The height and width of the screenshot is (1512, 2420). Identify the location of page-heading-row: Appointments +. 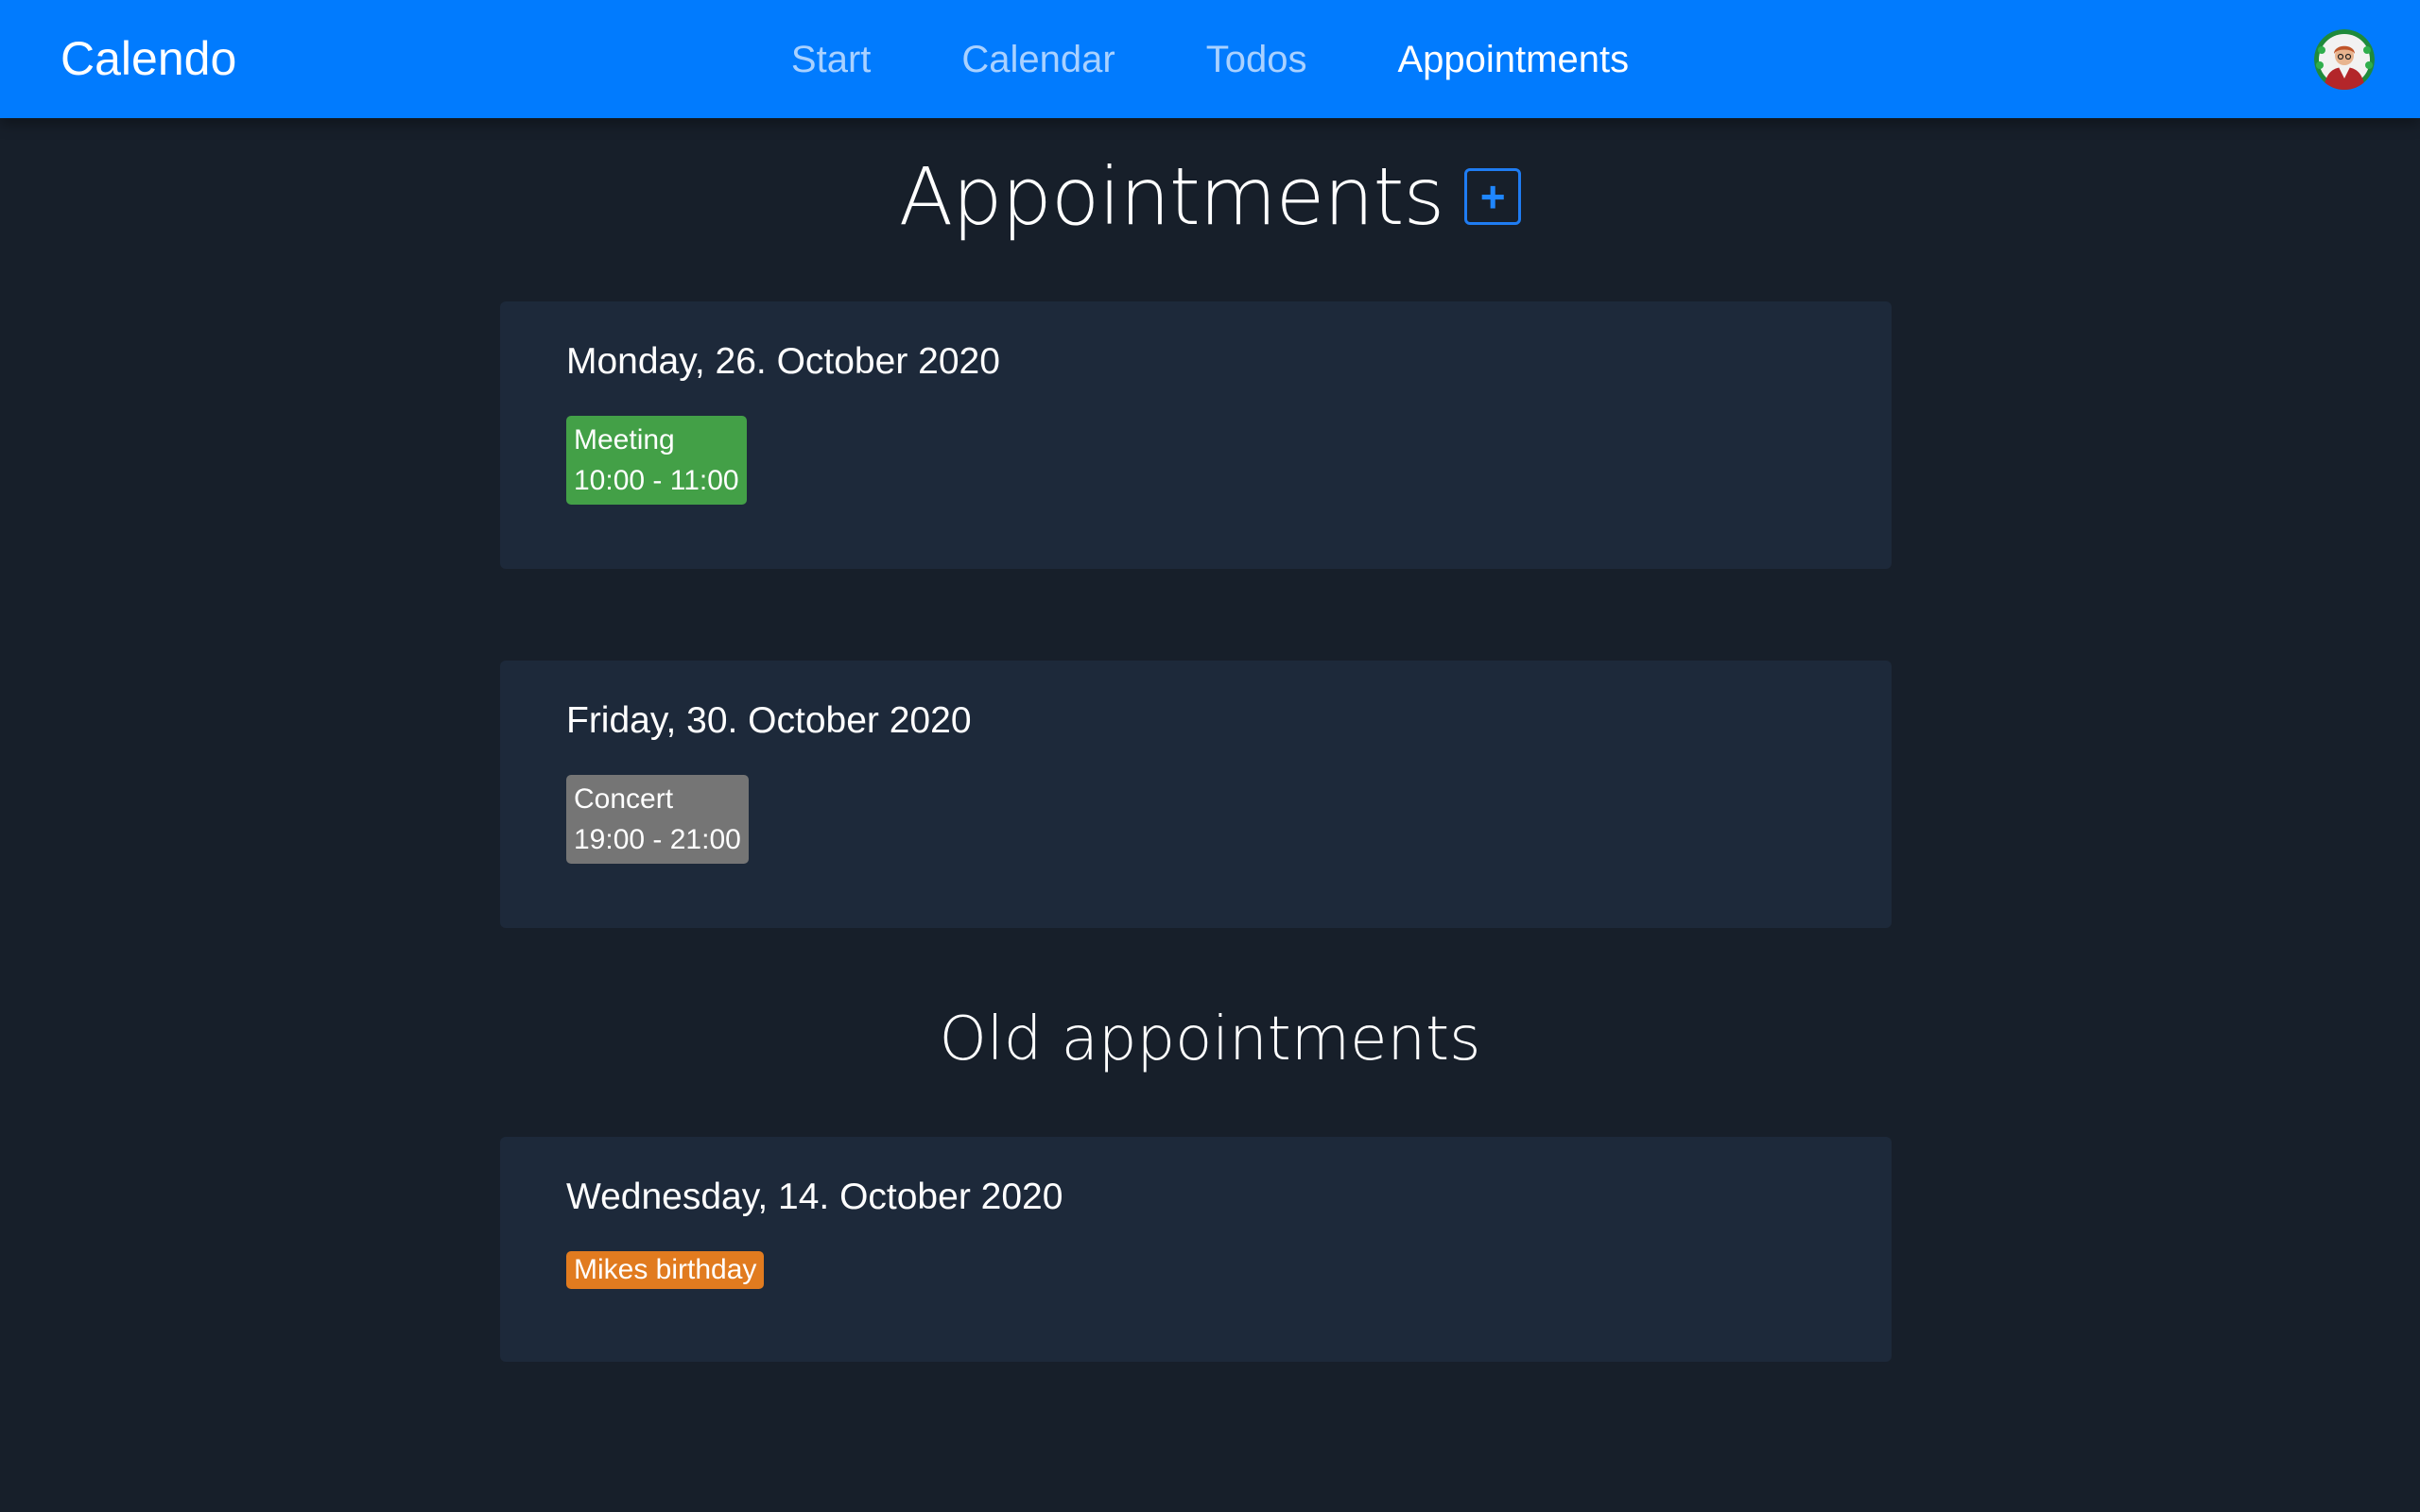
(1210, 196).